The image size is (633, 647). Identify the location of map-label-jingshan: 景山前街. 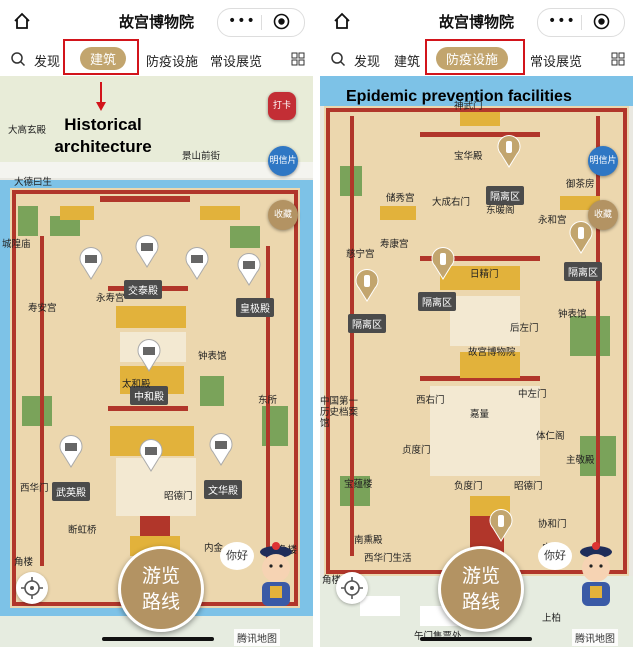
(201, 156).